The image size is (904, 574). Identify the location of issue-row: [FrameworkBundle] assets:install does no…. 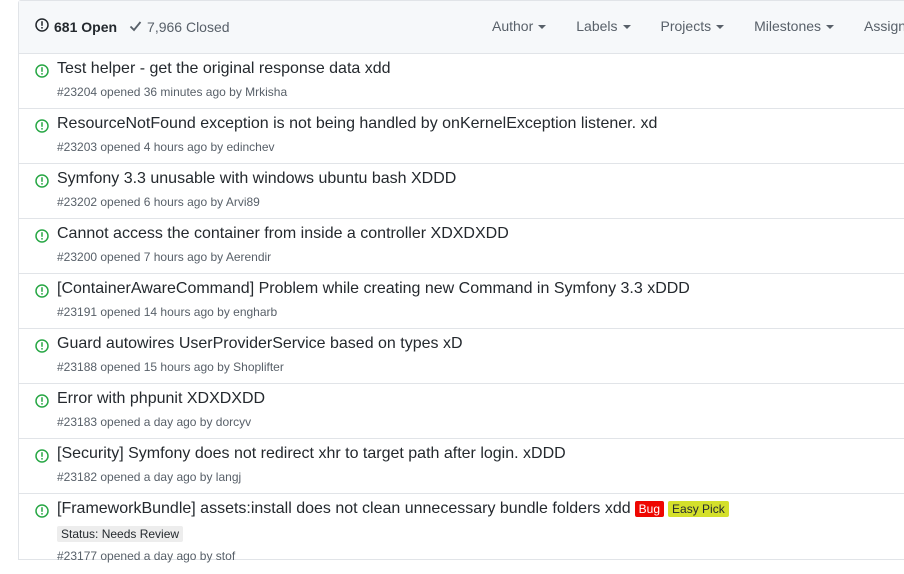
(461, 534).